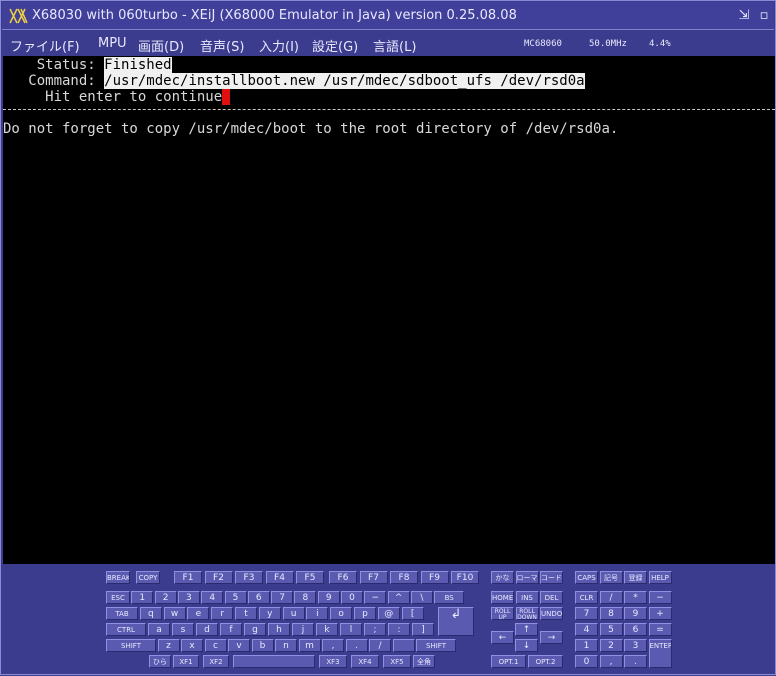 The image size is (776, 676). I want to click on key-p: p, so click(365, 613).